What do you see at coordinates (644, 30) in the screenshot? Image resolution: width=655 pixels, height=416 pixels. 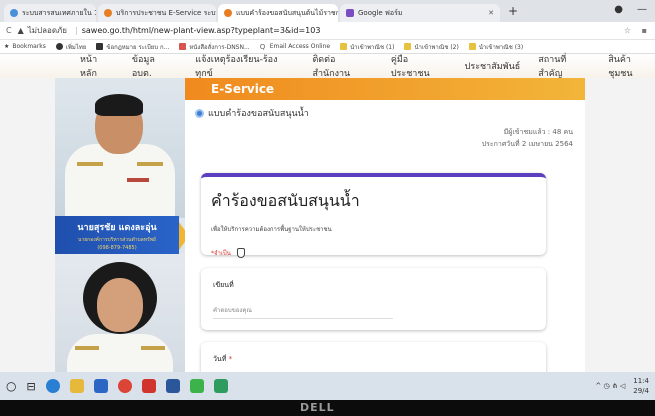 I see `extensions-icon: ▪` at bounding box center [644, 30].